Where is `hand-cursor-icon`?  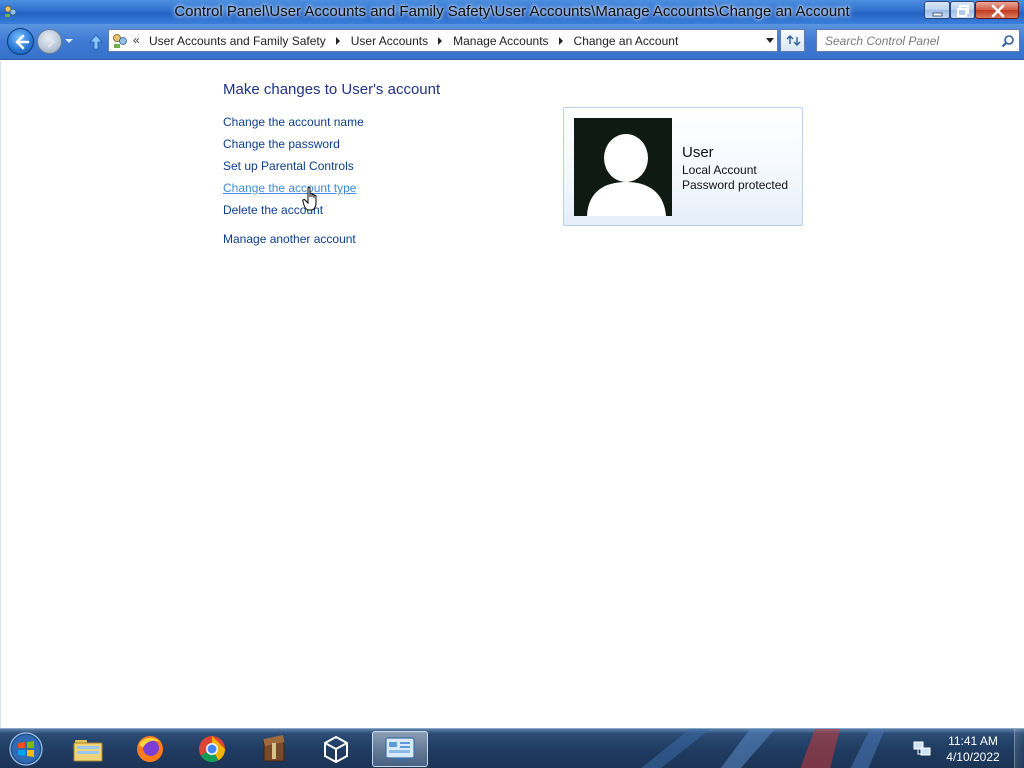 hand-cursor-icon is located at coordinates (309, 198).